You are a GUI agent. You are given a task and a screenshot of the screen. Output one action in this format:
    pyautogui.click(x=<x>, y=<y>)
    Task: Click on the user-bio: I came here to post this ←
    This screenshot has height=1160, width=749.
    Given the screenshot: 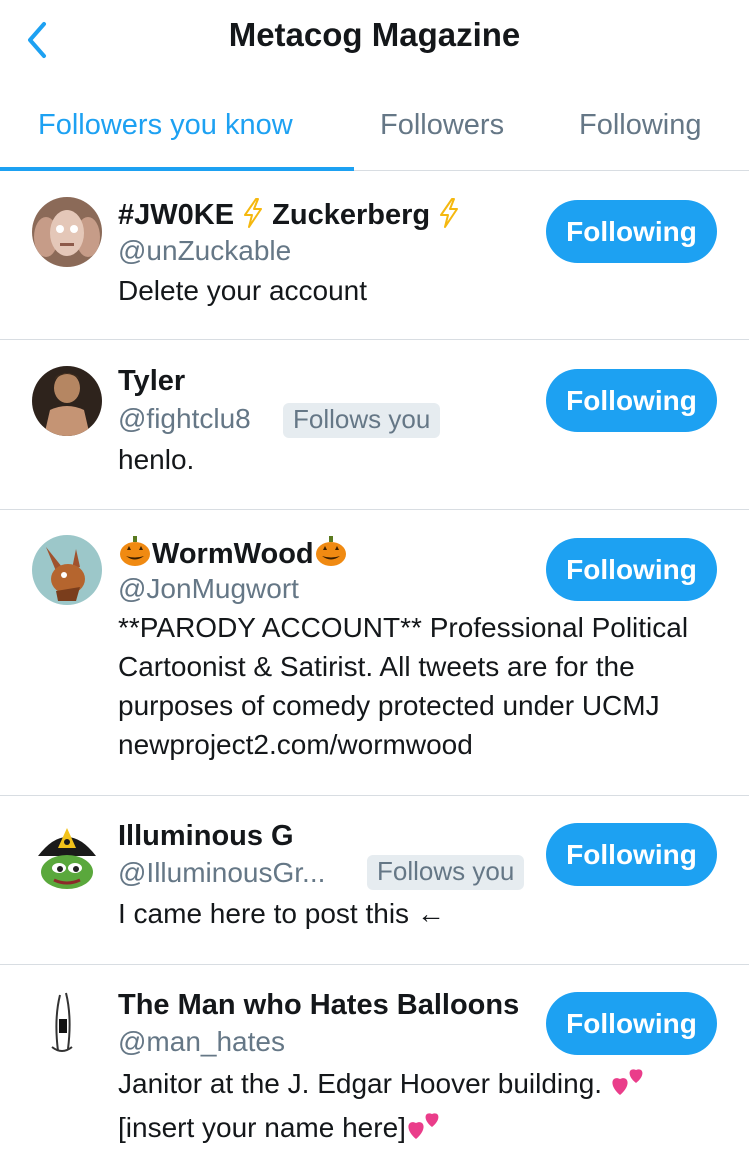 What is the action you would take?
    pyautogui.click(x=281, y=913)
    